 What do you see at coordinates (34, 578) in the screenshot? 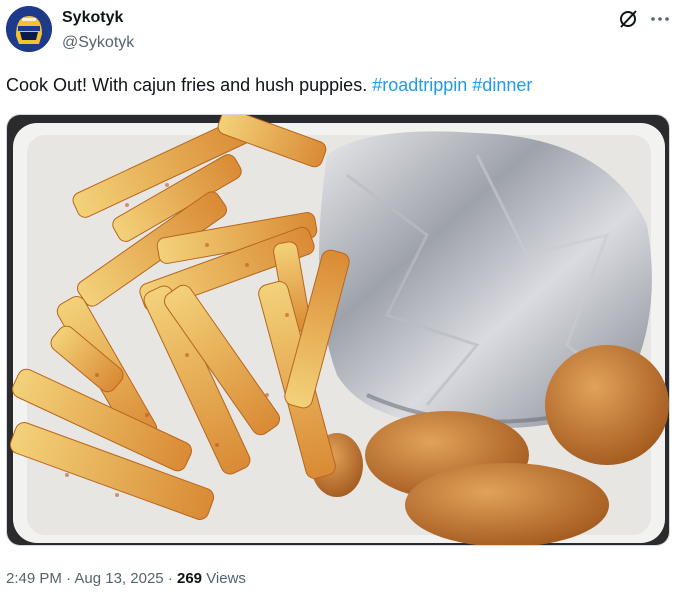
I see `tweet-time: 2:49 PM` at bounding box center [34, 578].